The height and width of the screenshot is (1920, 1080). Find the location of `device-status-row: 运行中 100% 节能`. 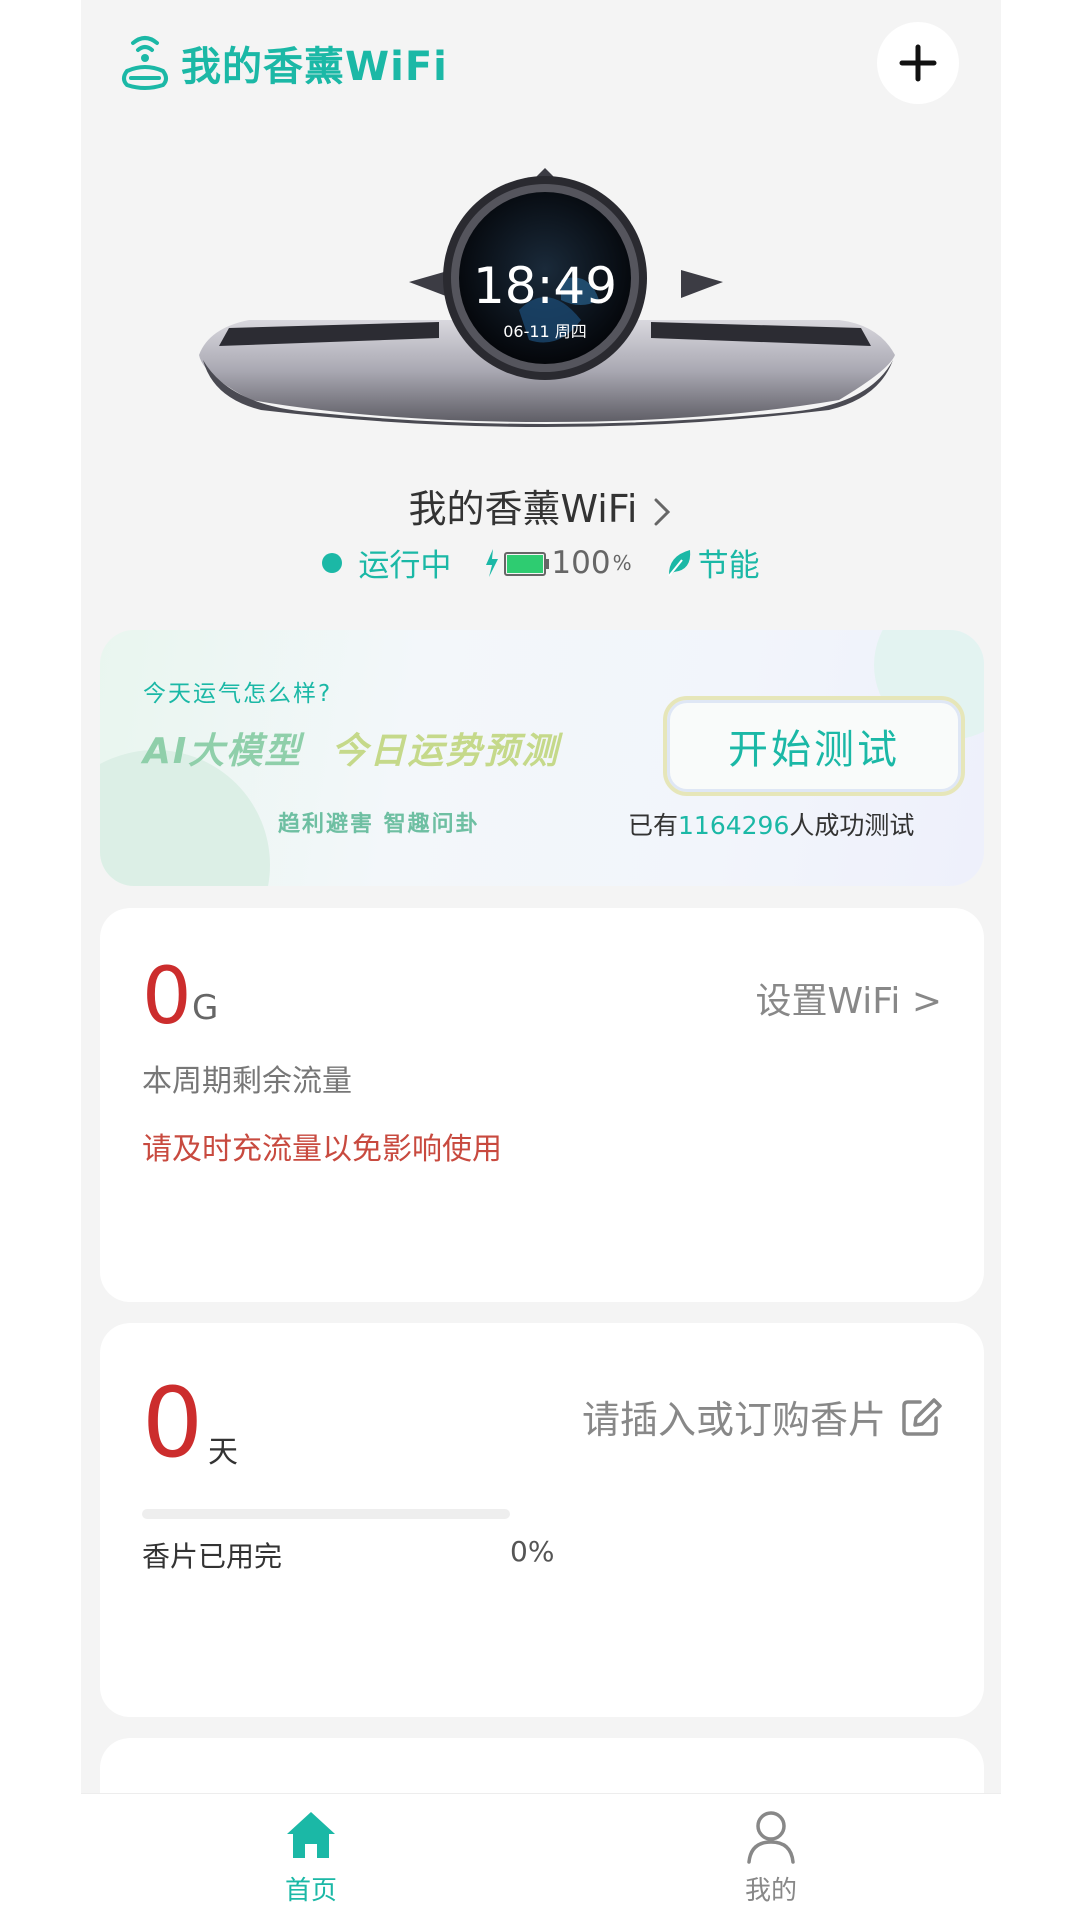

device-status-row: 运行中 100% 节能 is located at coordinates (541, 562).